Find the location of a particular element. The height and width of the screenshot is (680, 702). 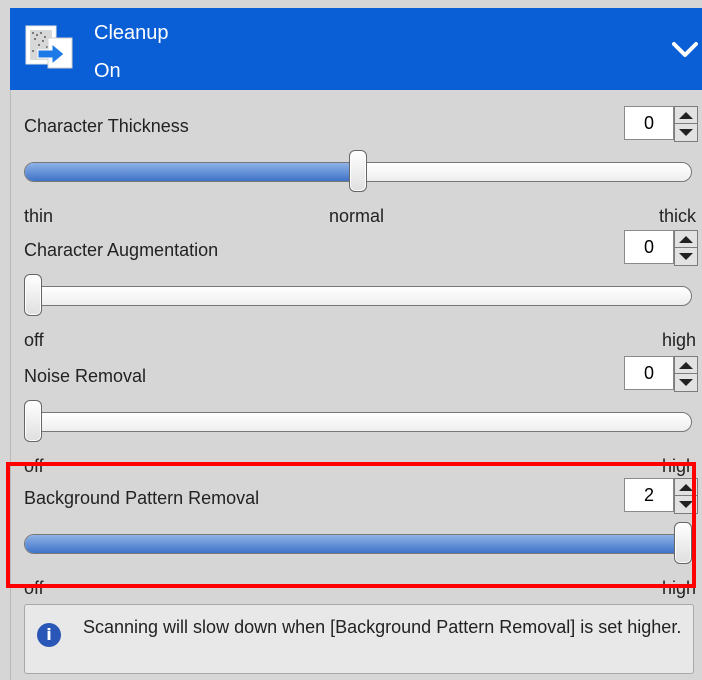

character-augmentation-slider is located at coordinates (358, 296).